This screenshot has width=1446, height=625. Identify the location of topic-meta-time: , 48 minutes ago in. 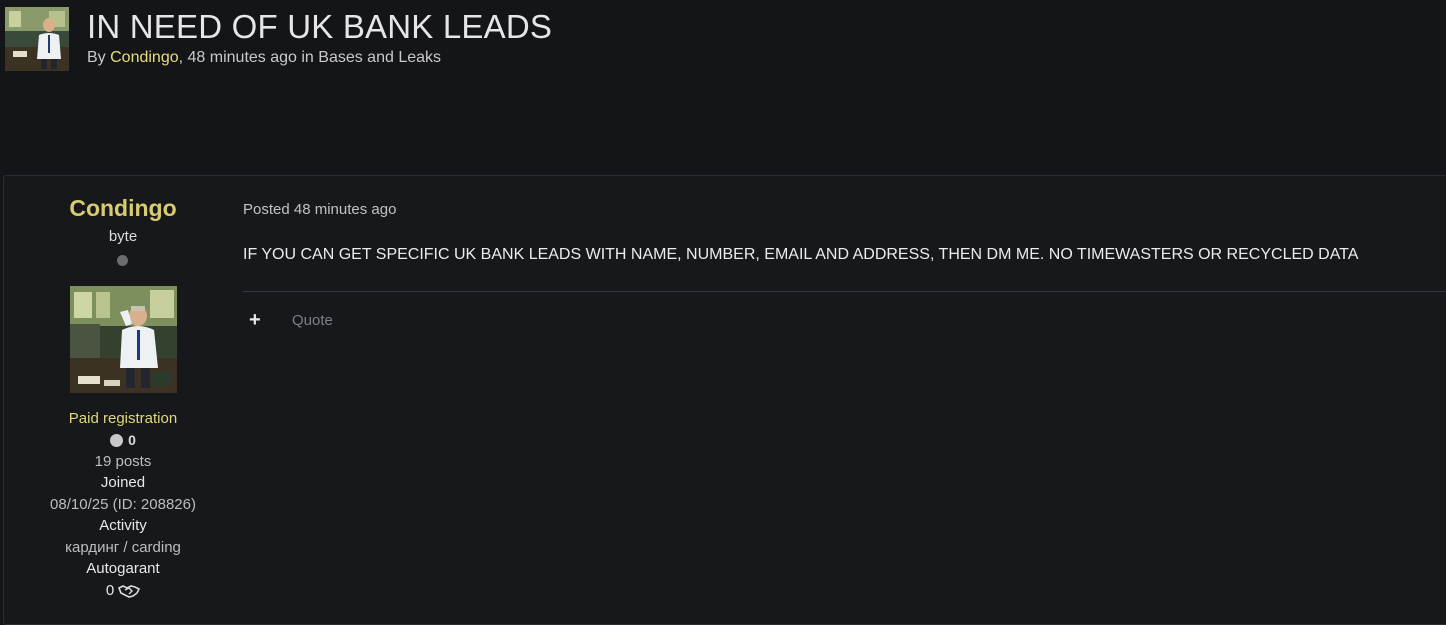
(248, 57).